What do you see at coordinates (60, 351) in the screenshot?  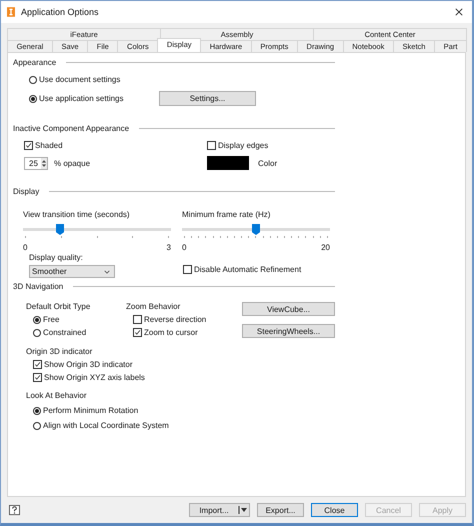 I see `group-label: Origin 3D indicator` at bounding box center [60, 351].